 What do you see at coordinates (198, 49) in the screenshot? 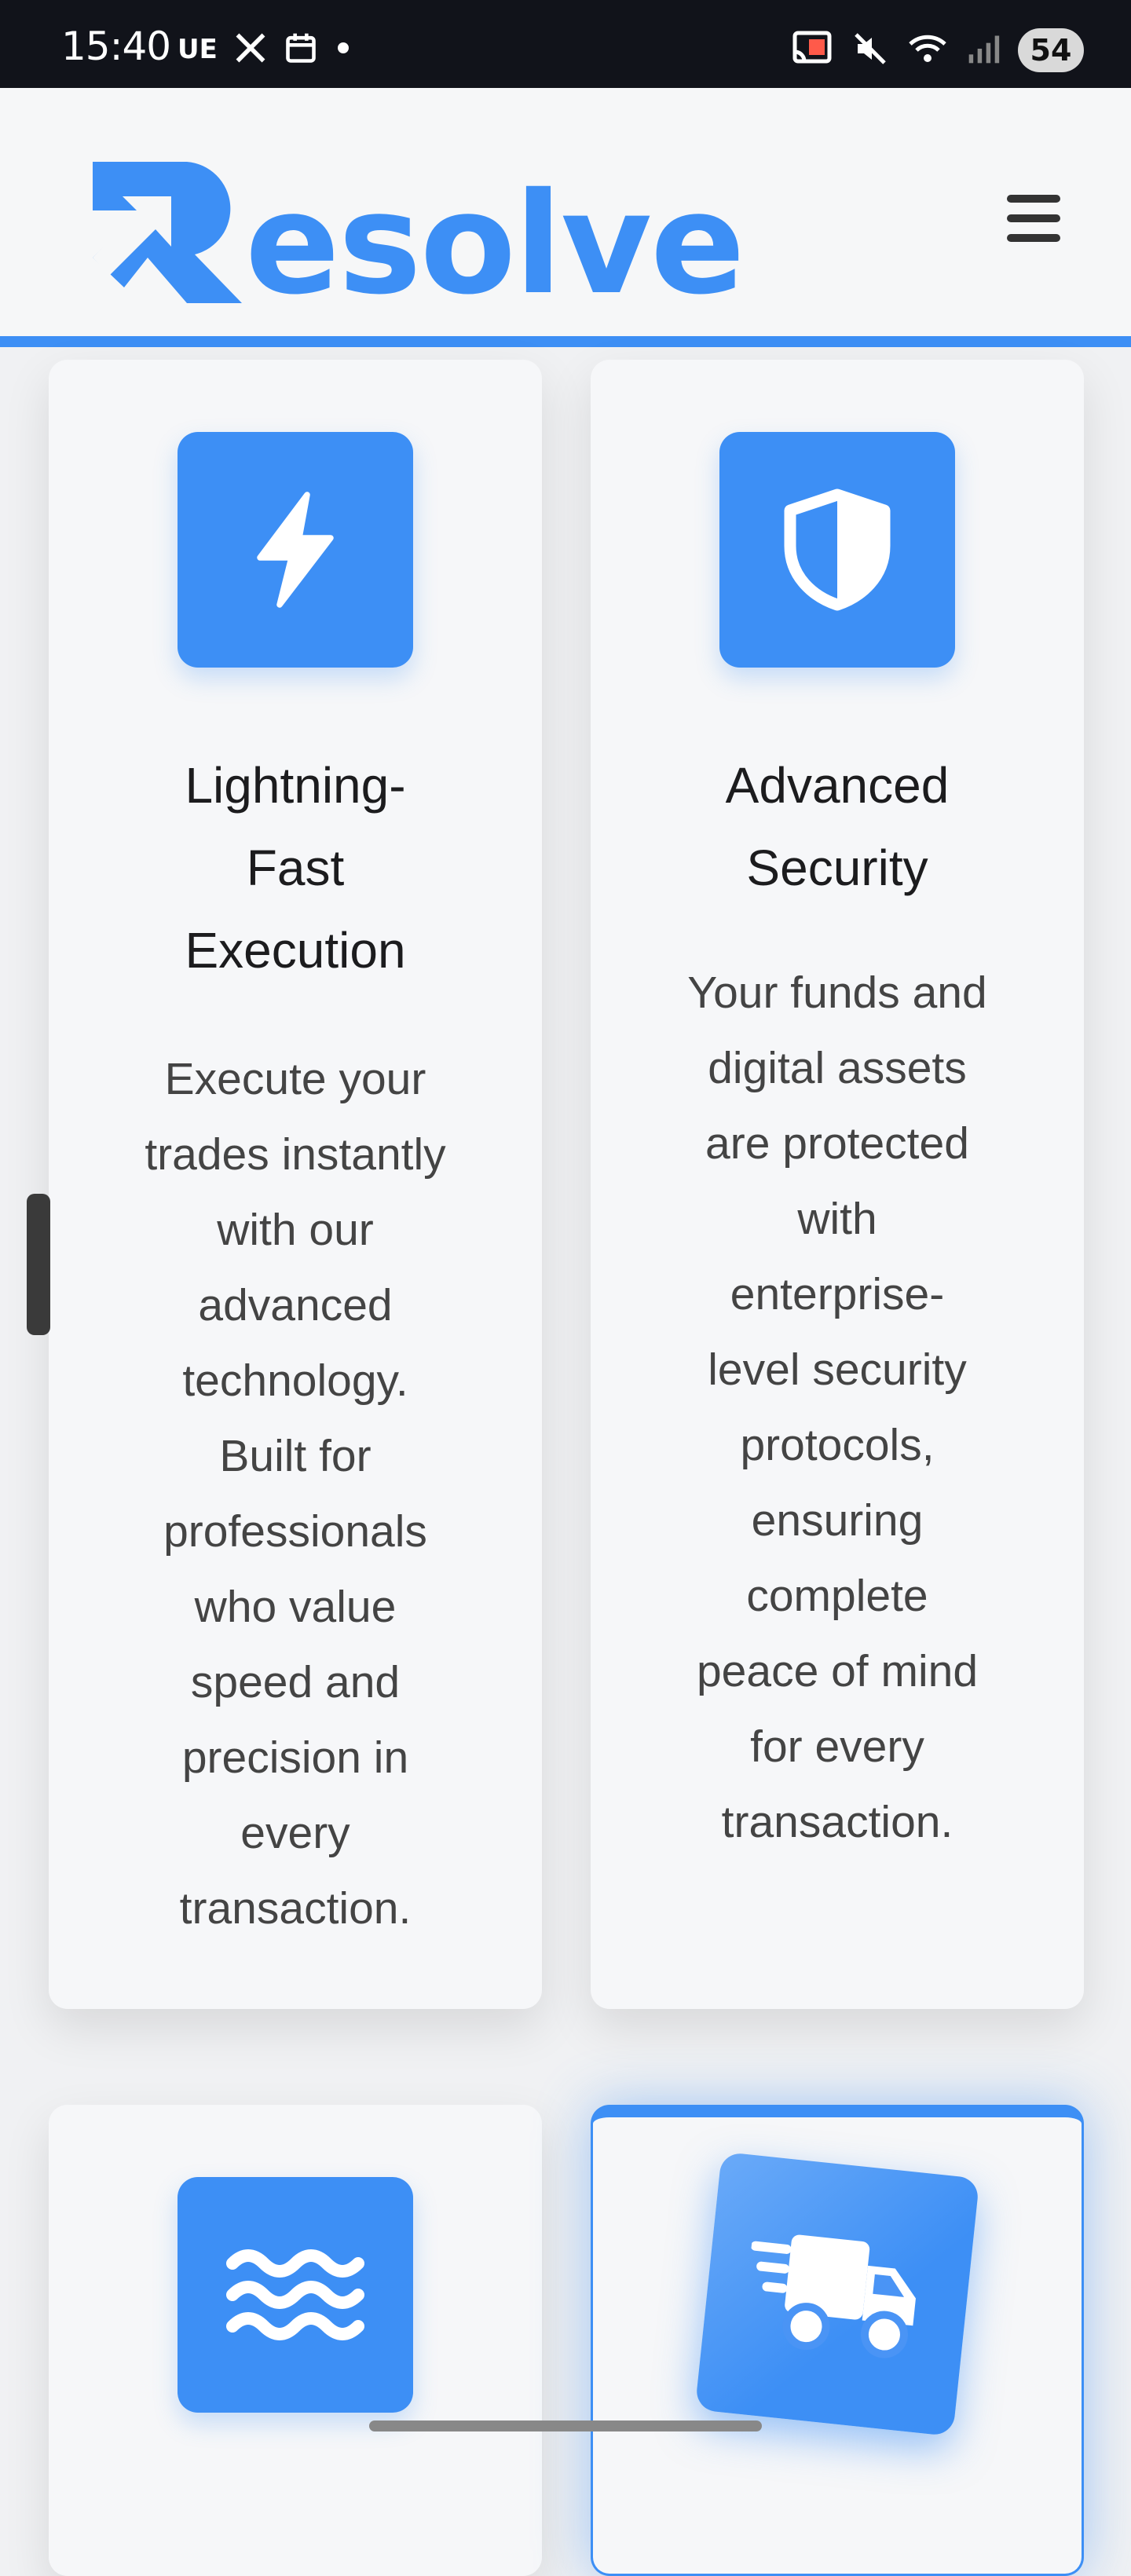
I see `carrier-label: UE` at bounding box center [198, 49].